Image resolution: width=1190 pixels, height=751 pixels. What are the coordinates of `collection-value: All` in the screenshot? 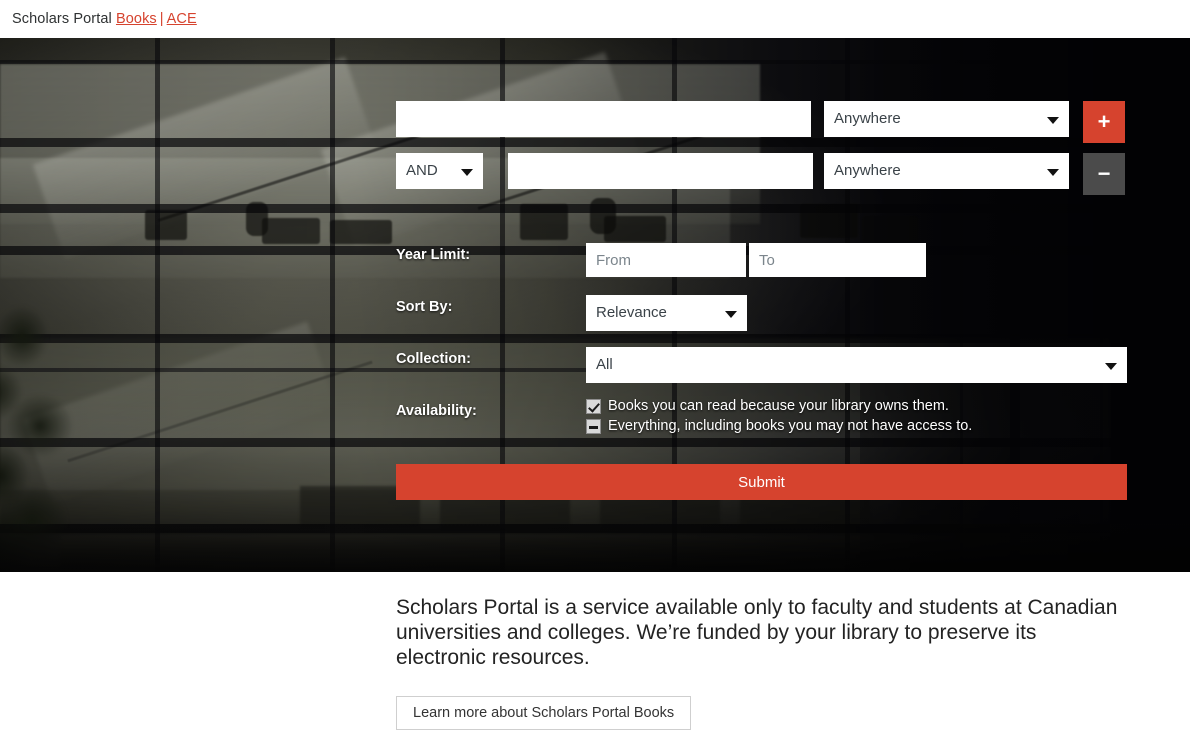 It's located at (604, 364).